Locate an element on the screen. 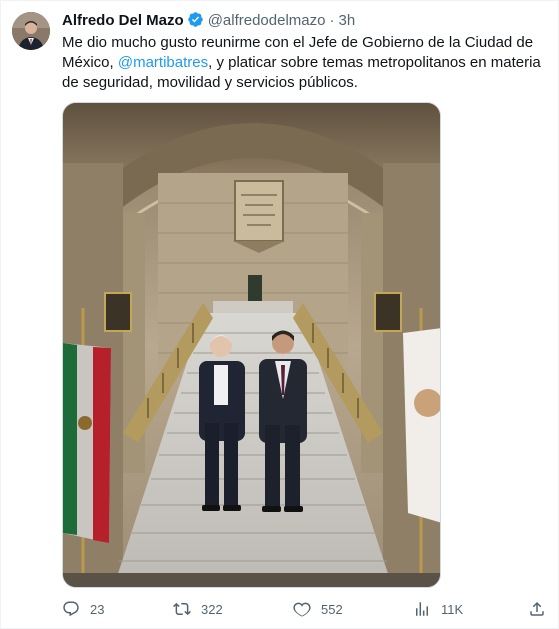 This screenshot has height=629, width=559. like-button: 552 is located at coordinates (318, 609).